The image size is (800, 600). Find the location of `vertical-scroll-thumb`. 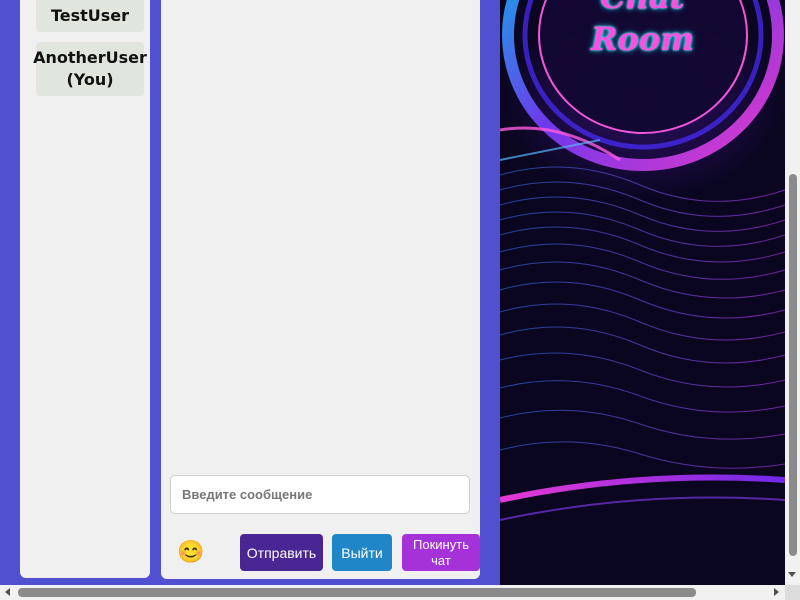

vertical-scroll-thumb is located at coordinates (793, 365).